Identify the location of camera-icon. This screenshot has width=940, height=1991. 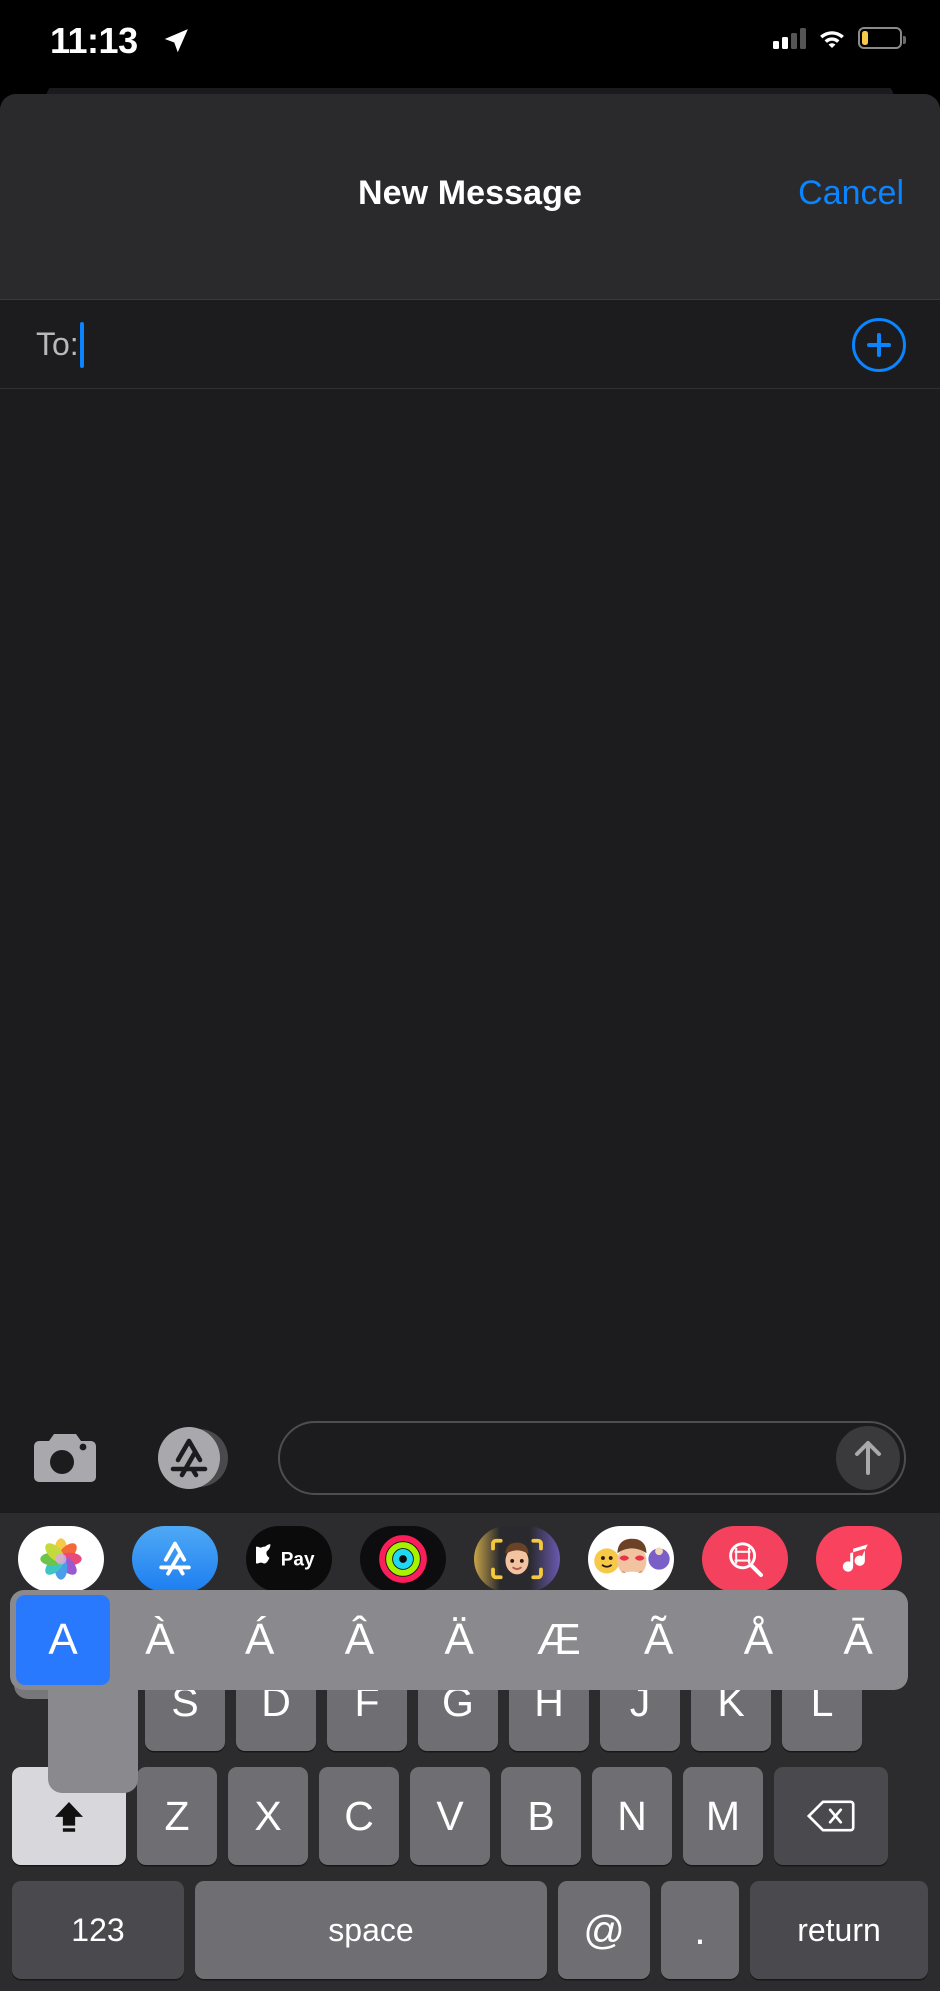
(65, 1458).